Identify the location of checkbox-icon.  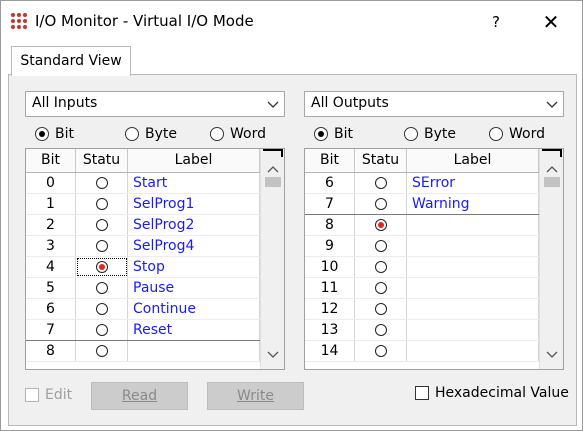
(32, 395).